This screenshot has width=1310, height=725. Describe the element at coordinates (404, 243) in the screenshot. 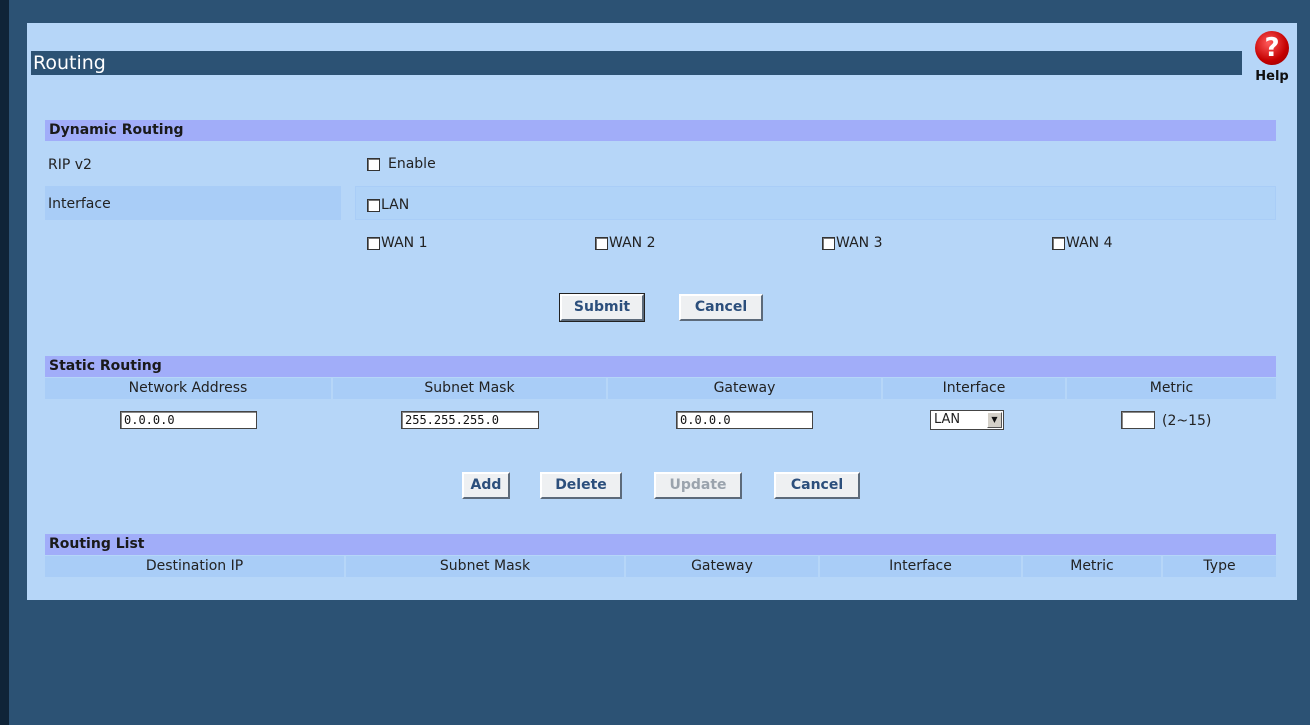

I see `wan1-label: WAN 1` at that location.